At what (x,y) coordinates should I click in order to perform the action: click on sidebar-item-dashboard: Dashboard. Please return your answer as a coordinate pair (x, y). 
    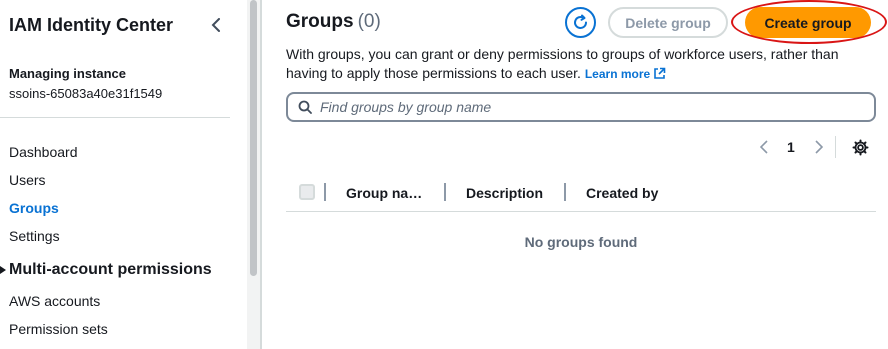
    Looking at the image, I should click on (43, 152).